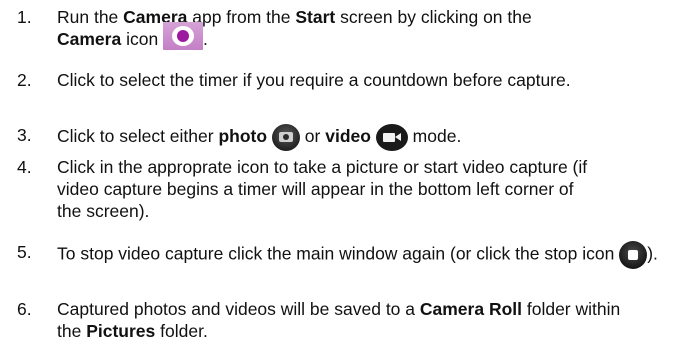 This screenshot has height=350, width=674. I want to click on step-number: 6., so click(24, 309).